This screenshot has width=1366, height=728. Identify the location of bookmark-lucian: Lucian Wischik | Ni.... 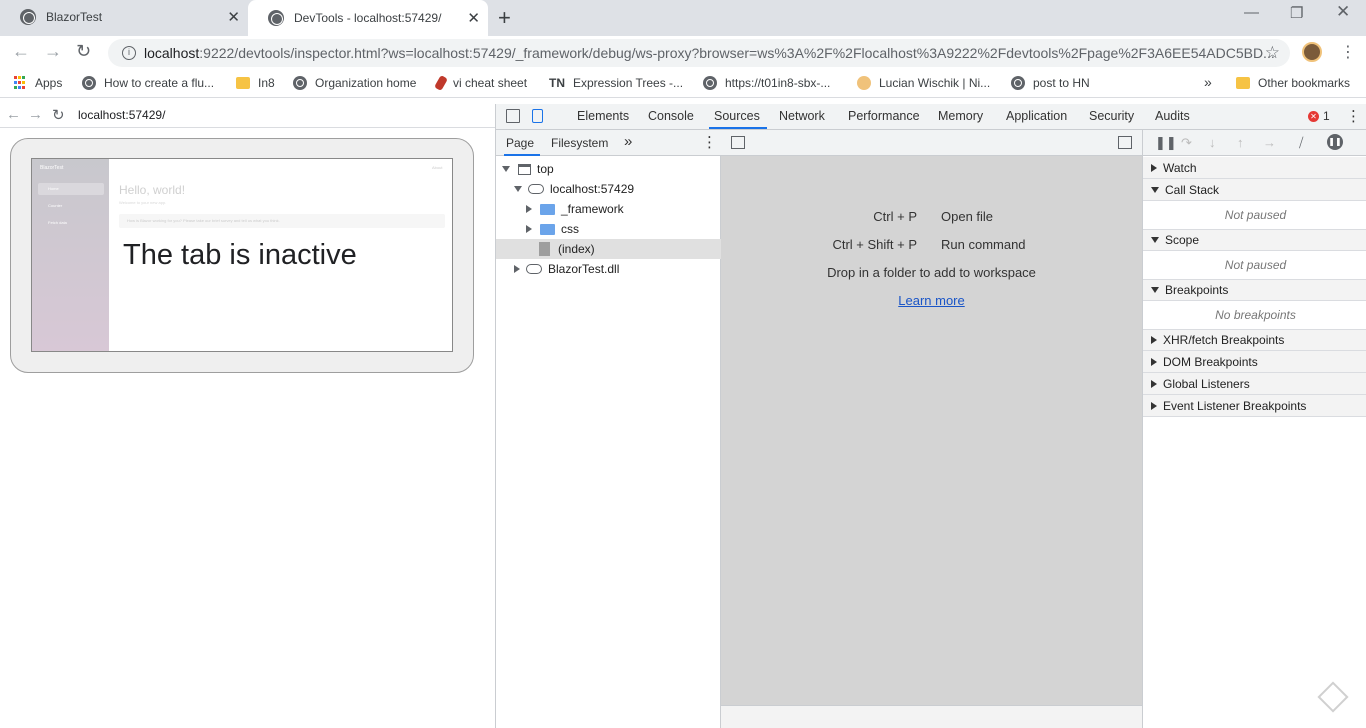
(923, 83).